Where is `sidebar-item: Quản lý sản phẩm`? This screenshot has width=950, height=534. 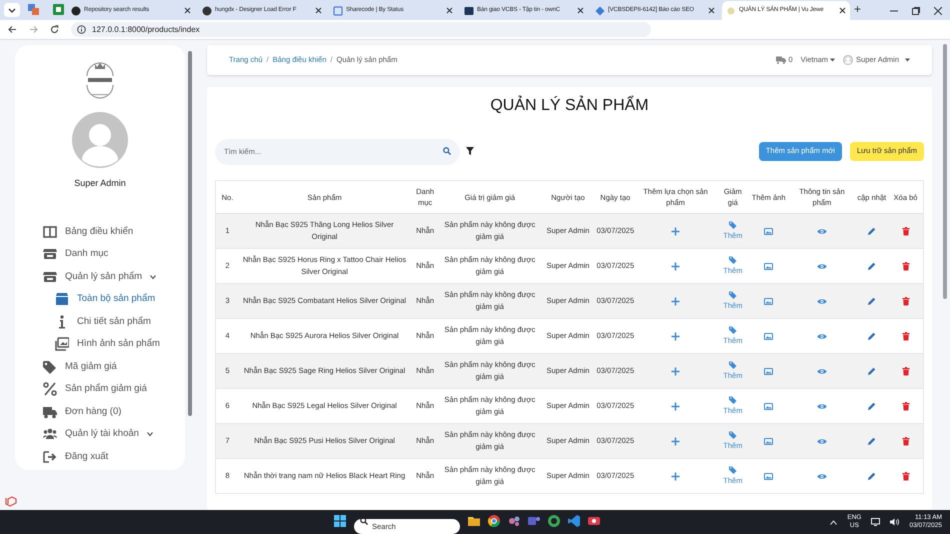 sidebar-item: Quản lý sản phẩm is located at coordinates (114, 277).